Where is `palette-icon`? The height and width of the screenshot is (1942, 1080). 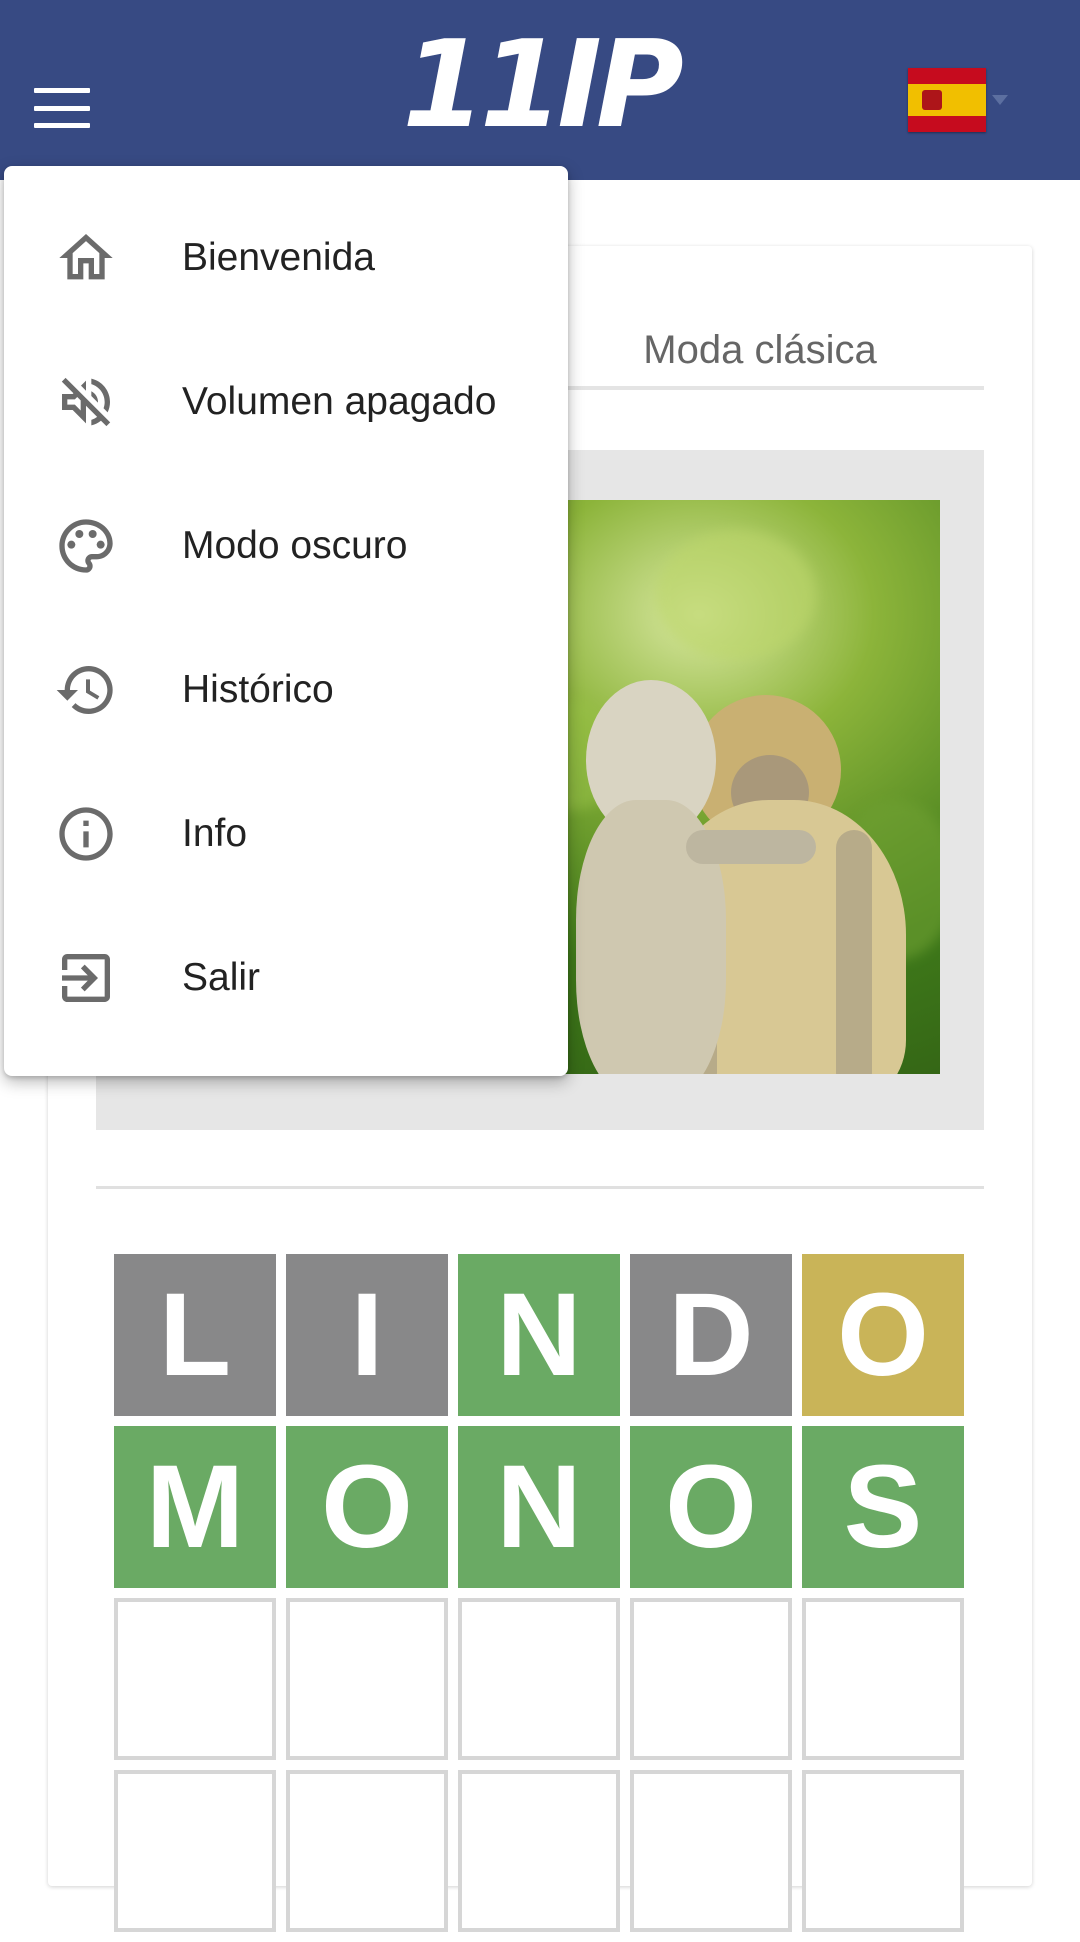
palette-icon is located at coordinates (86, 546).